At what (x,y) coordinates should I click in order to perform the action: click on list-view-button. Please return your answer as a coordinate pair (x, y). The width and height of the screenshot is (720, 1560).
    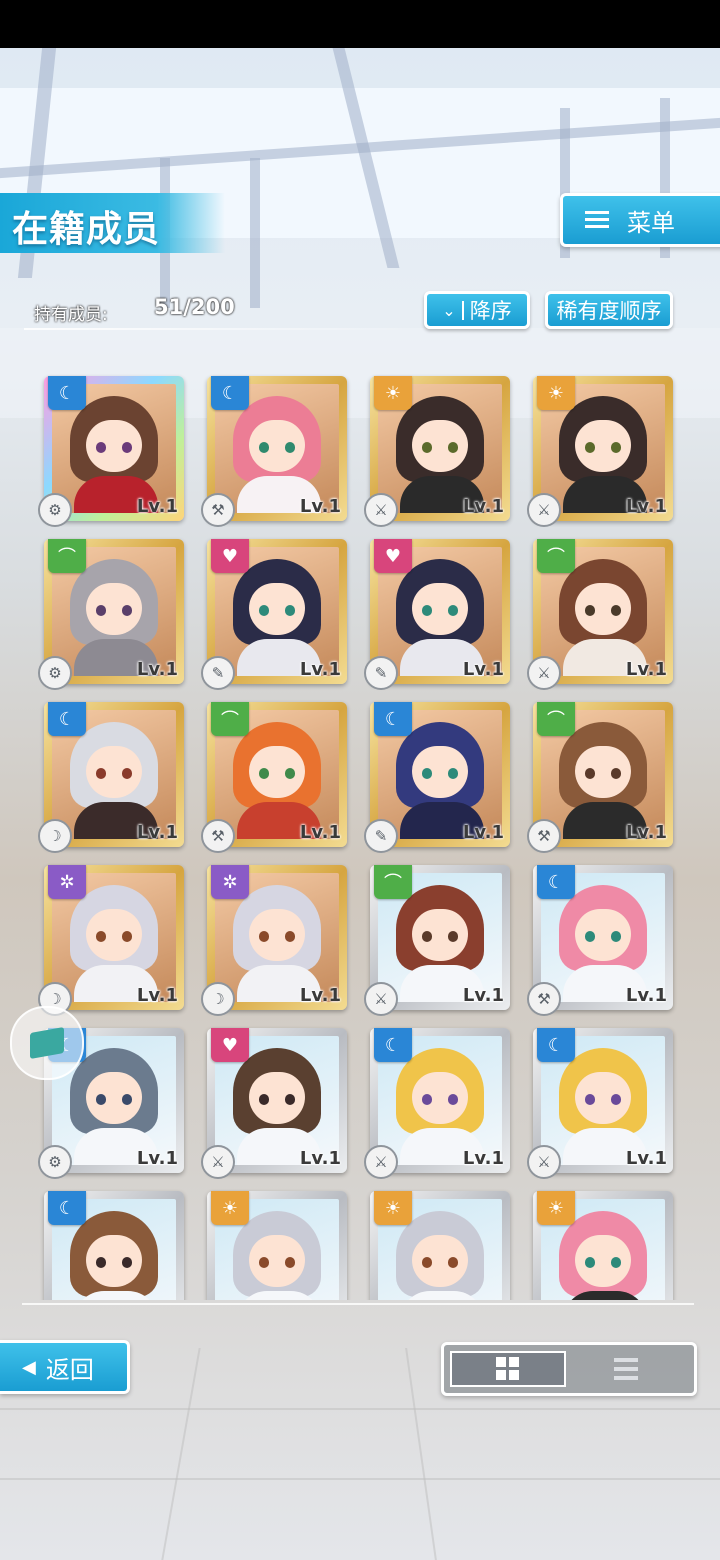
    Looking at the image, I should click on (626, 1369).